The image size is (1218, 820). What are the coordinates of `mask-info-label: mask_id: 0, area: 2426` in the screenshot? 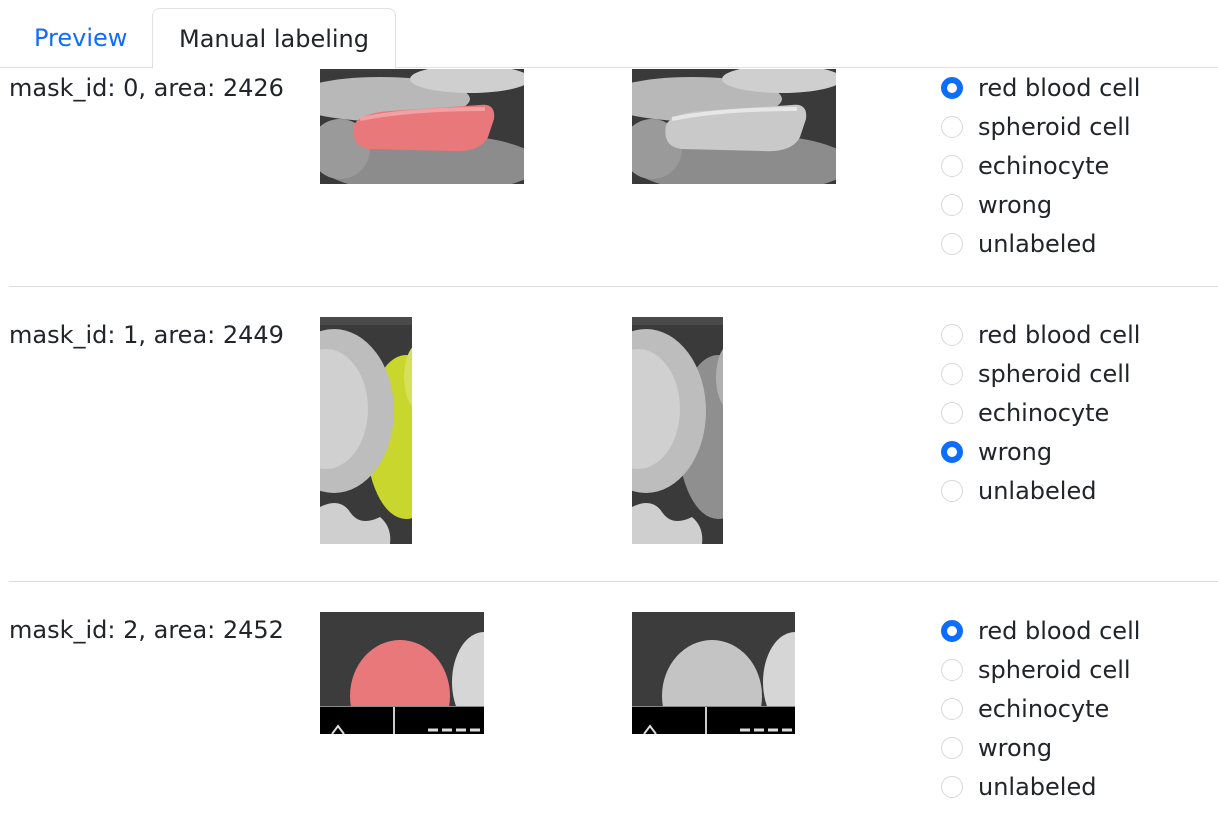 It's located at (146, 88).